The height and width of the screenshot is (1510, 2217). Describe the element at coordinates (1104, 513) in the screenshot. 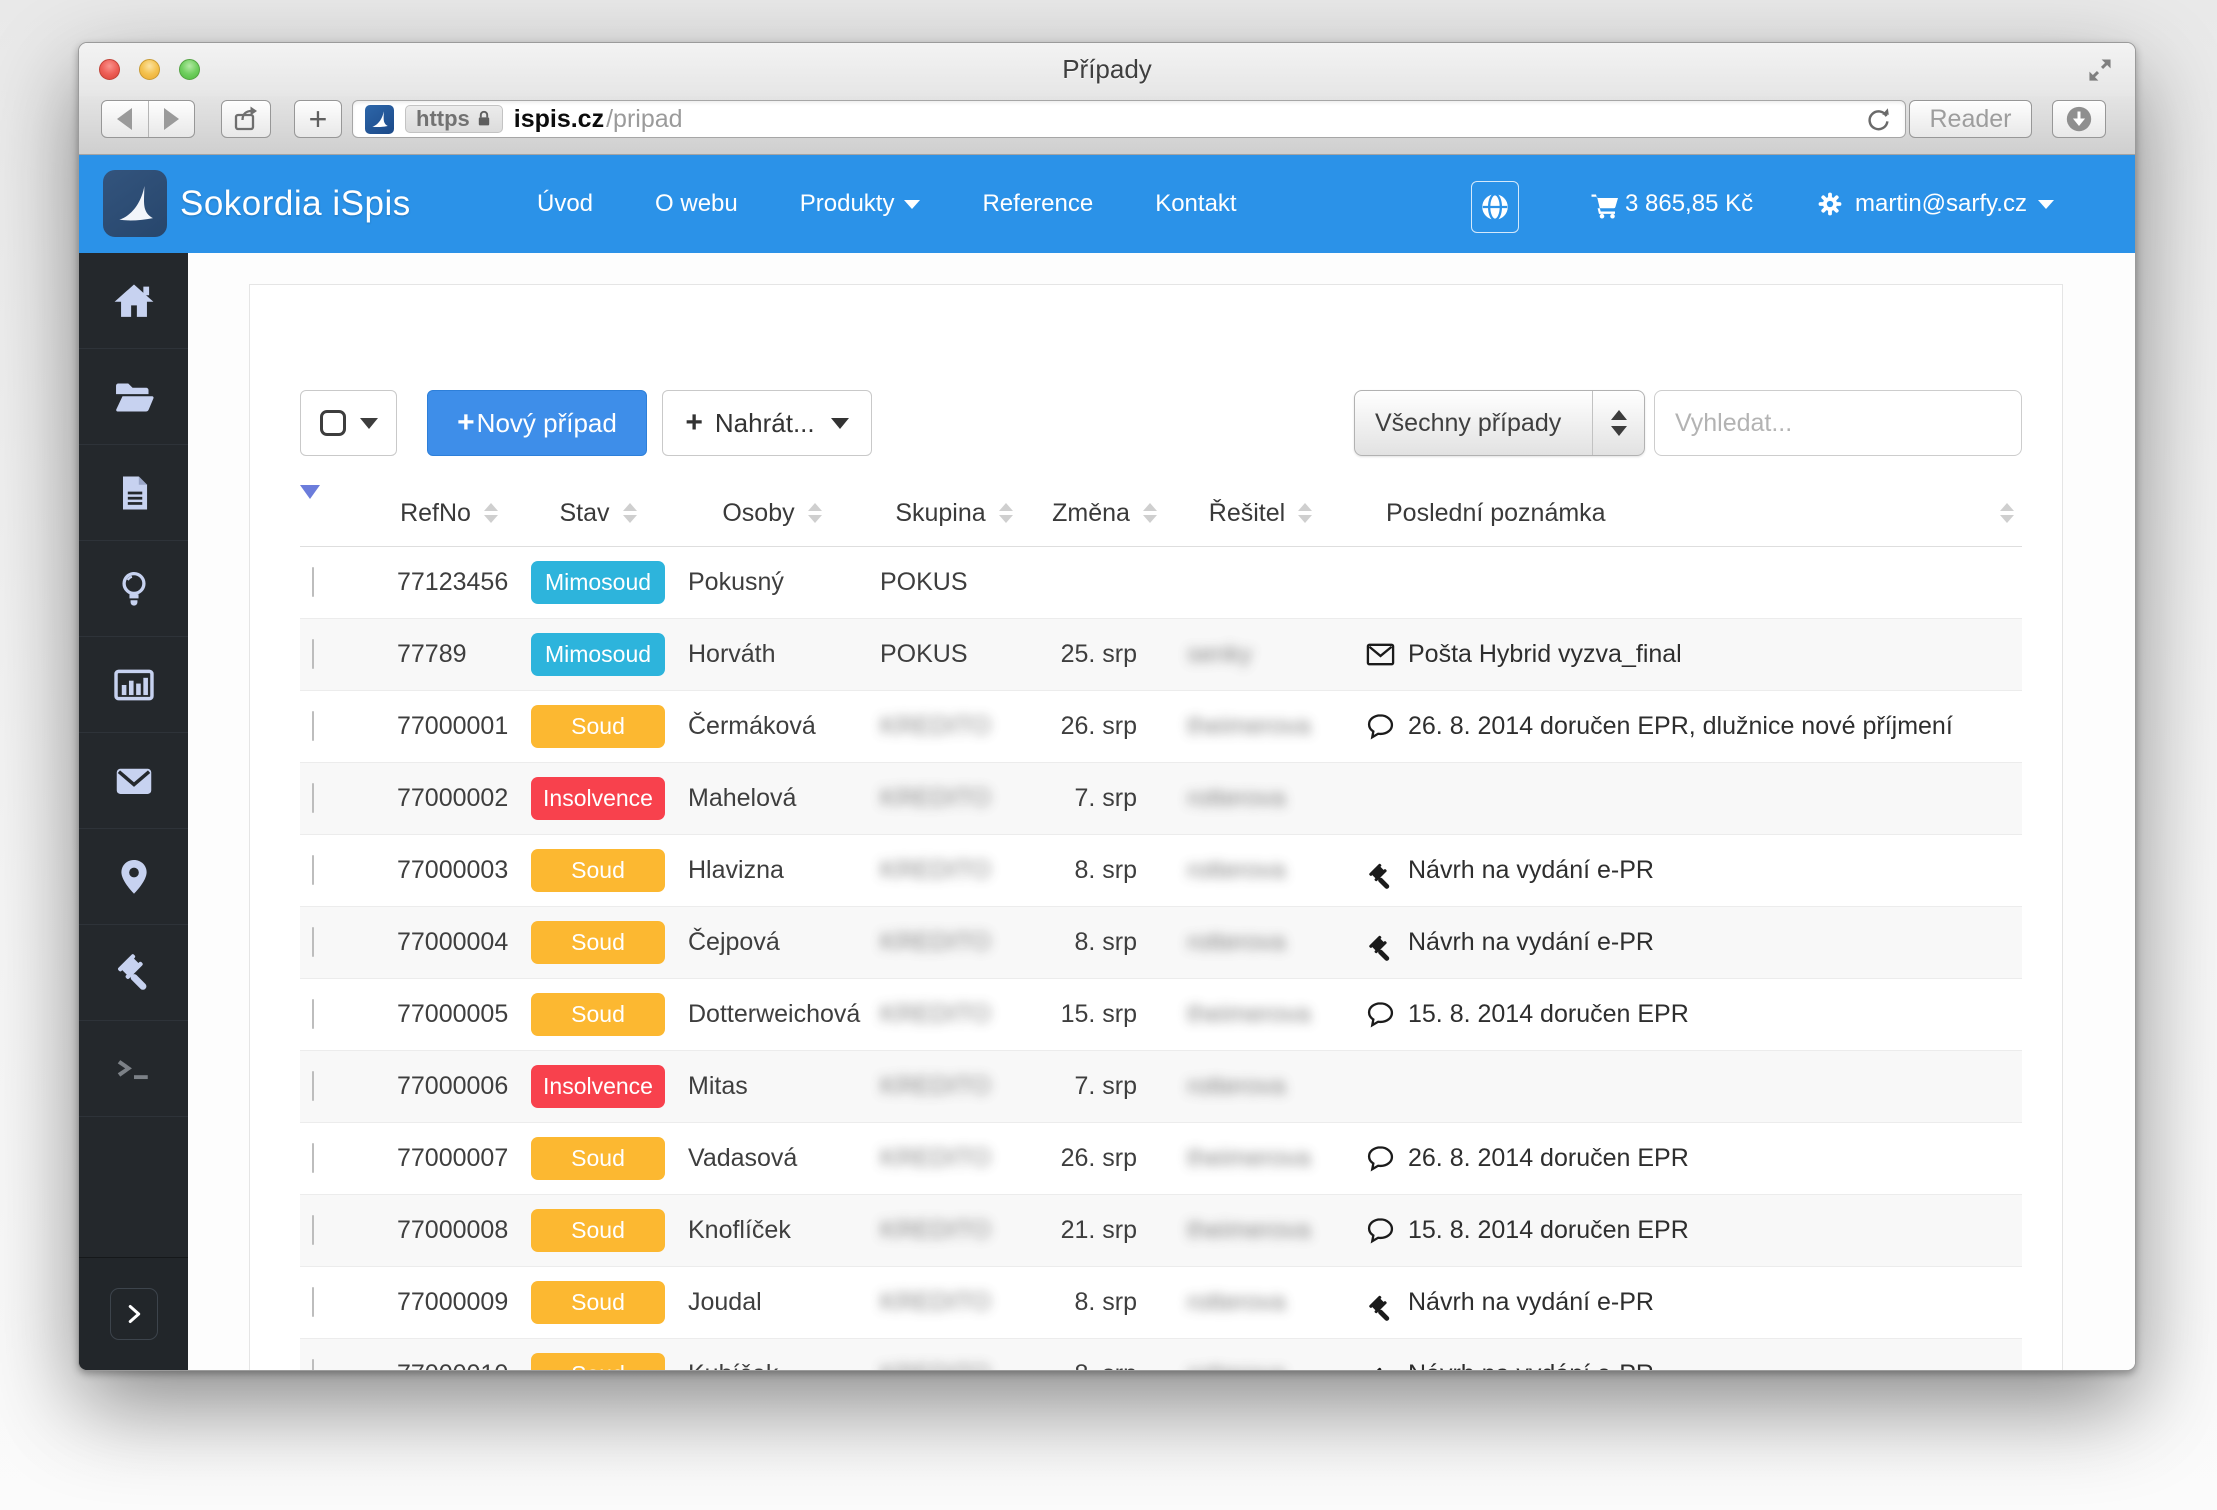

I see `column-header-změna: Změna` at that location.